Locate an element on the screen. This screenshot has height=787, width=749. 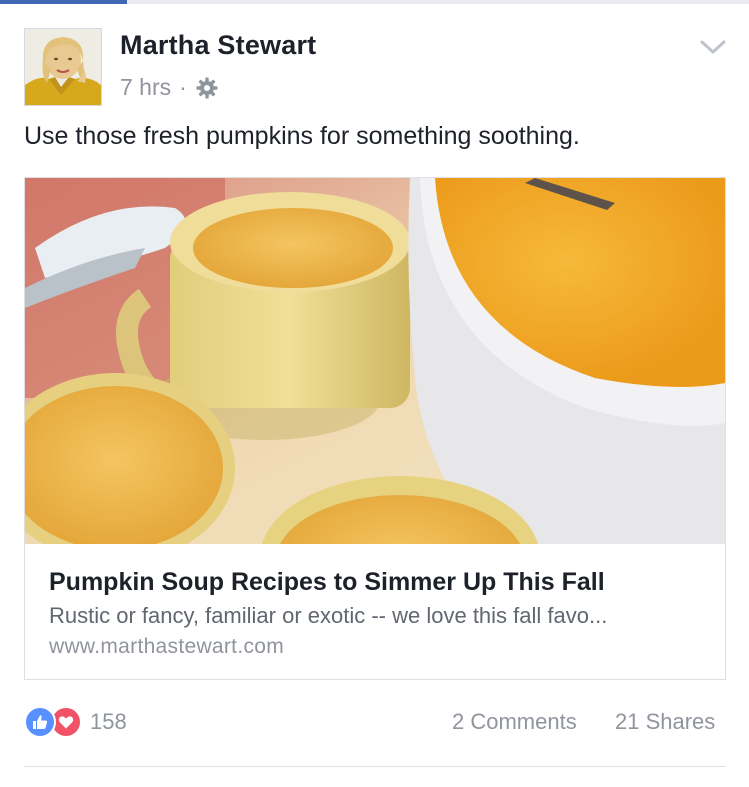
like-icon is located at coordinates (40, 722).